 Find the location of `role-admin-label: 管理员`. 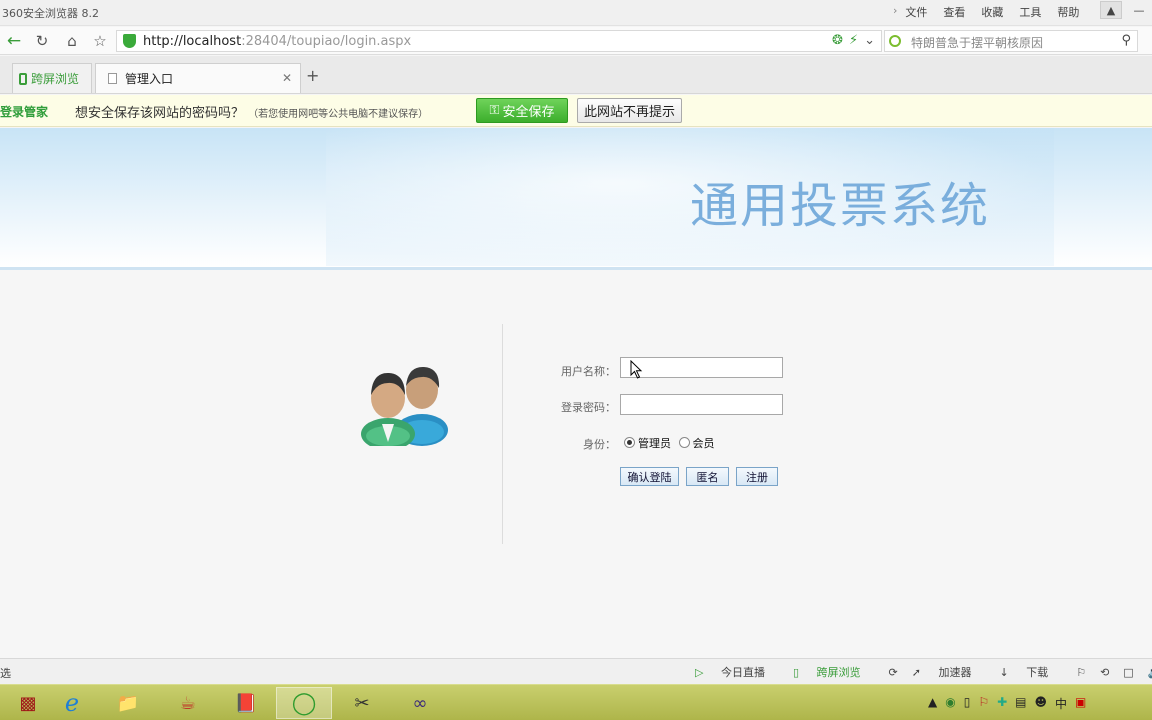

role-admin-label: 管理员 is located at coordinates (654, 443).